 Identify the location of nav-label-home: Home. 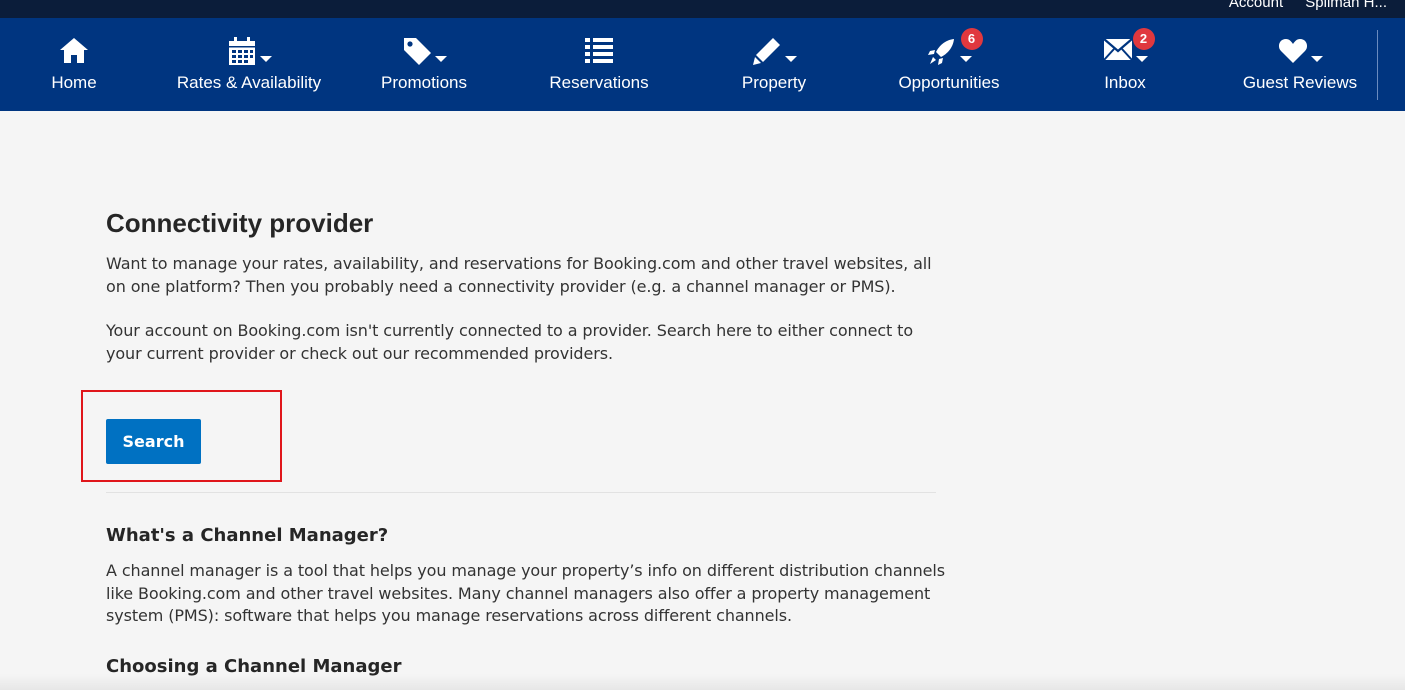
(74, 82).